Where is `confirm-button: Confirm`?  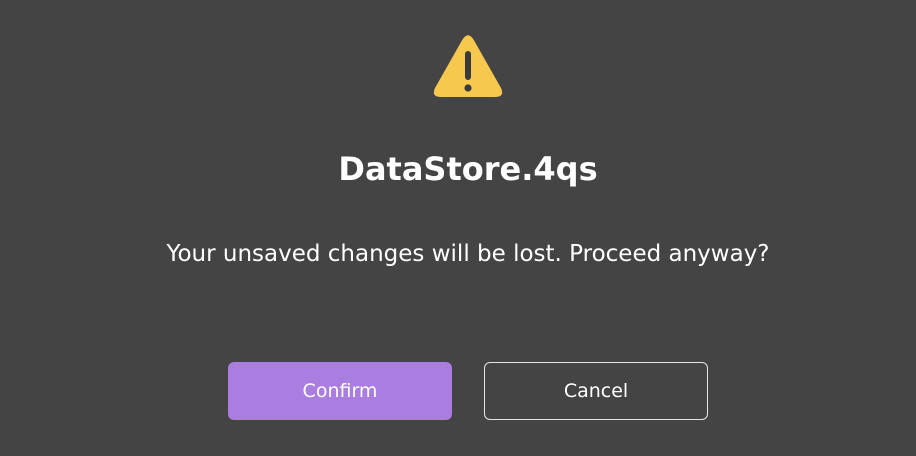 confirm-button: Confirm is located at coordinates (340, 391).